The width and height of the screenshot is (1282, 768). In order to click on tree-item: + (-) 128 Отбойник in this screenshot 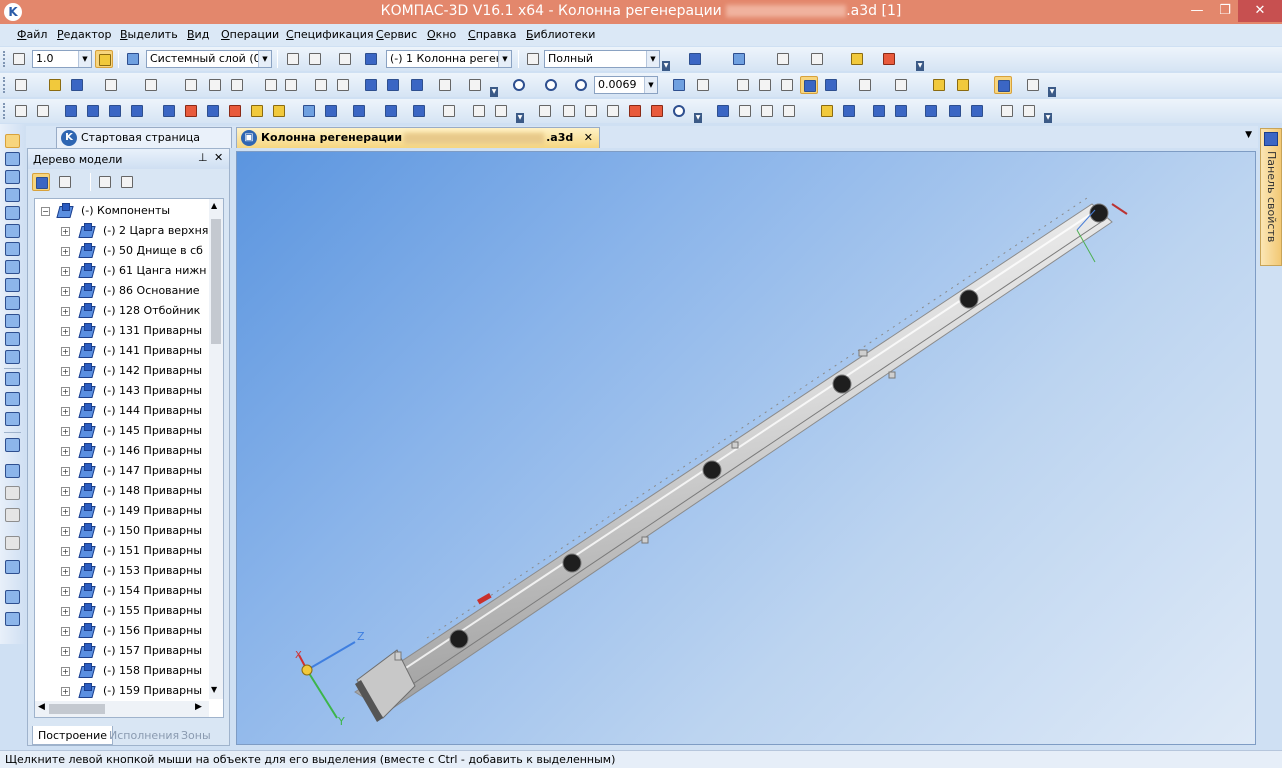, I will do `click(122, 311)`.